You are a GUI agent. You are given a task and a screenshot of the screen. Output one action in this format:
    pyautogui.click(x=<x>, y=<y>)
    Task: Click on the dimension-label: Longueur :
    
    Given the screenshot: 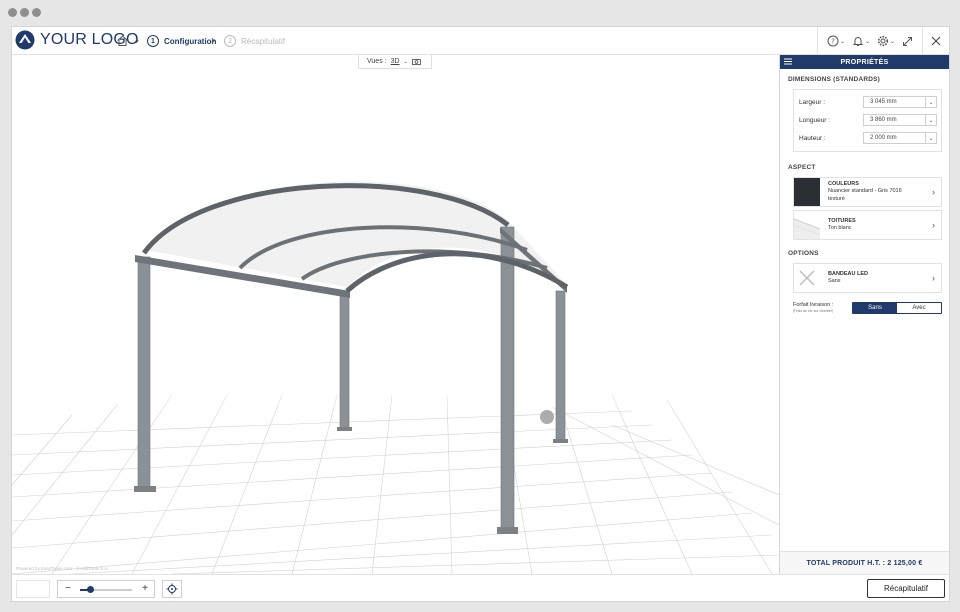 What is the action you would take?
    pyautogui.click(x=815, y=120)
    